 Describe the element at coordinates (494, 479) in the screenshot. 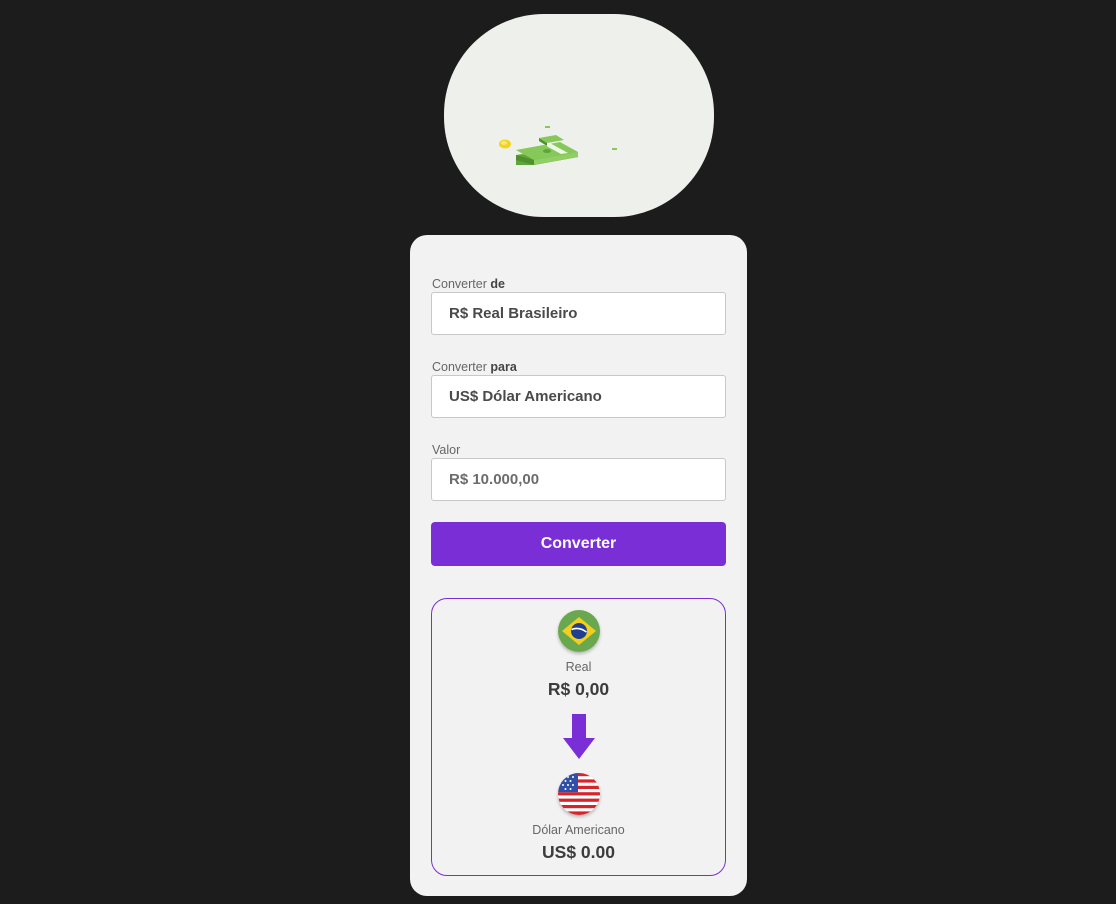

I see `amount-placeholder: R$ 10.000,00` at that location.